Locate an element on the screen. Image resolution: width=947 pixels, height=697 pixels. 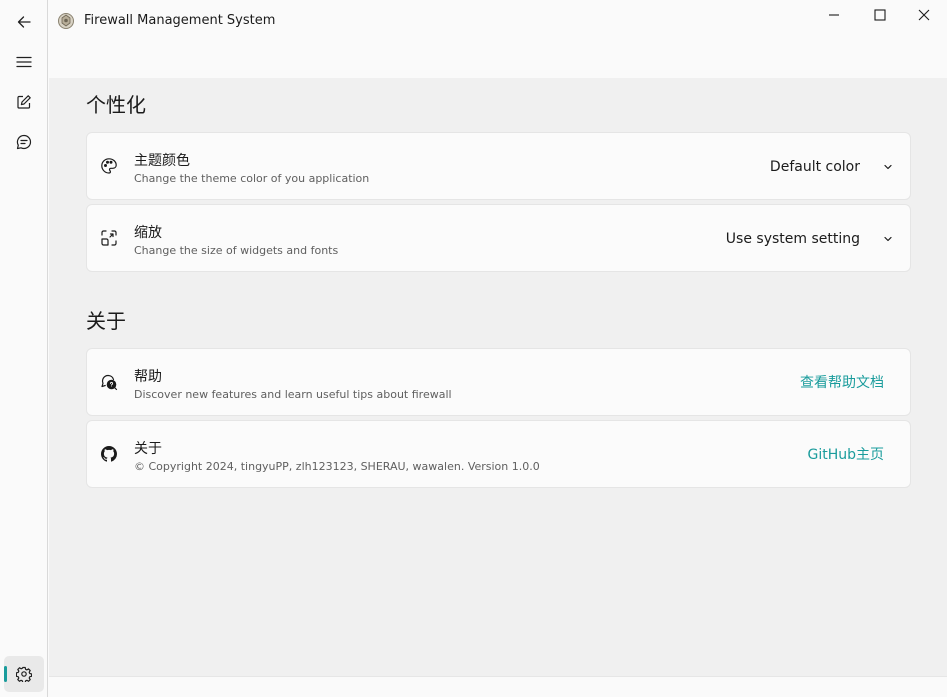
zoom-description: Change the size of widgets and fonts is located at coordinates (236, 250).